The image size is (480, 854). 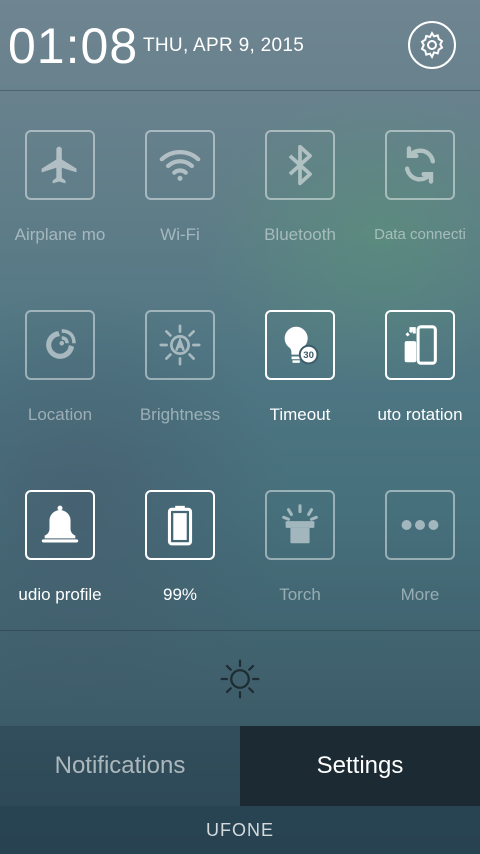 I want to click on bluetooth-icon, so click(x=300, y=165).